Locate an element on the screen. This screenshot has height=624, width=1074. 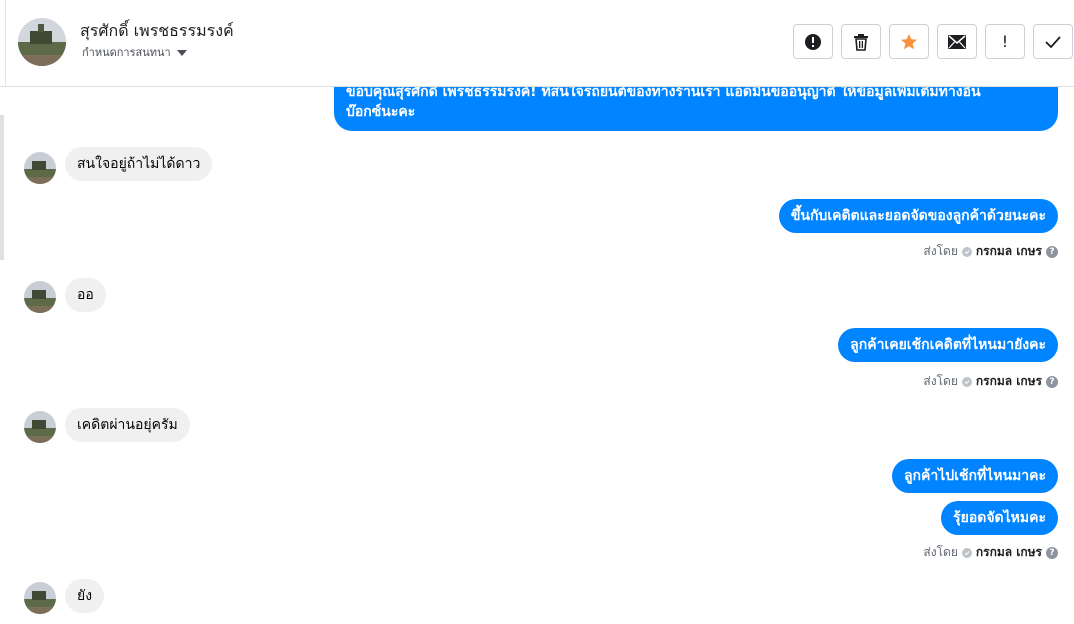
envelope-icon is located at coordinates (957, 41).